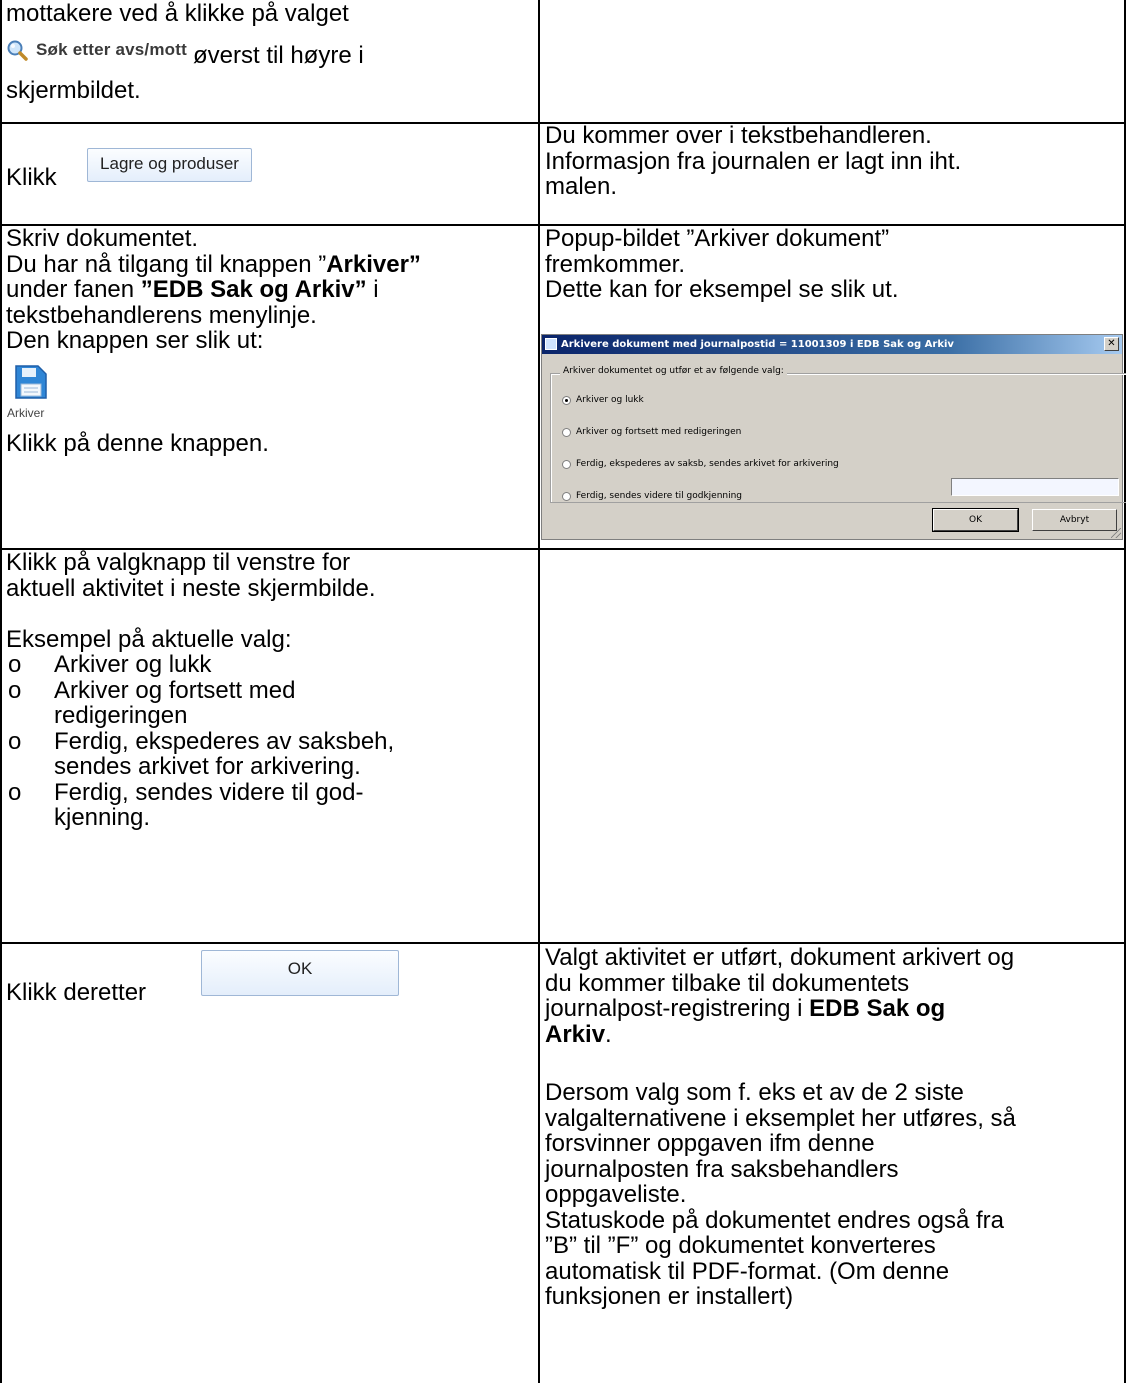 Image resolution: width=1126 pixels, height=1383 pixels. What do you see at coordinates (110, 664) in the screenshot?
I see `list-item: o Arkiver og lukk` at bounding box center [110, 664].